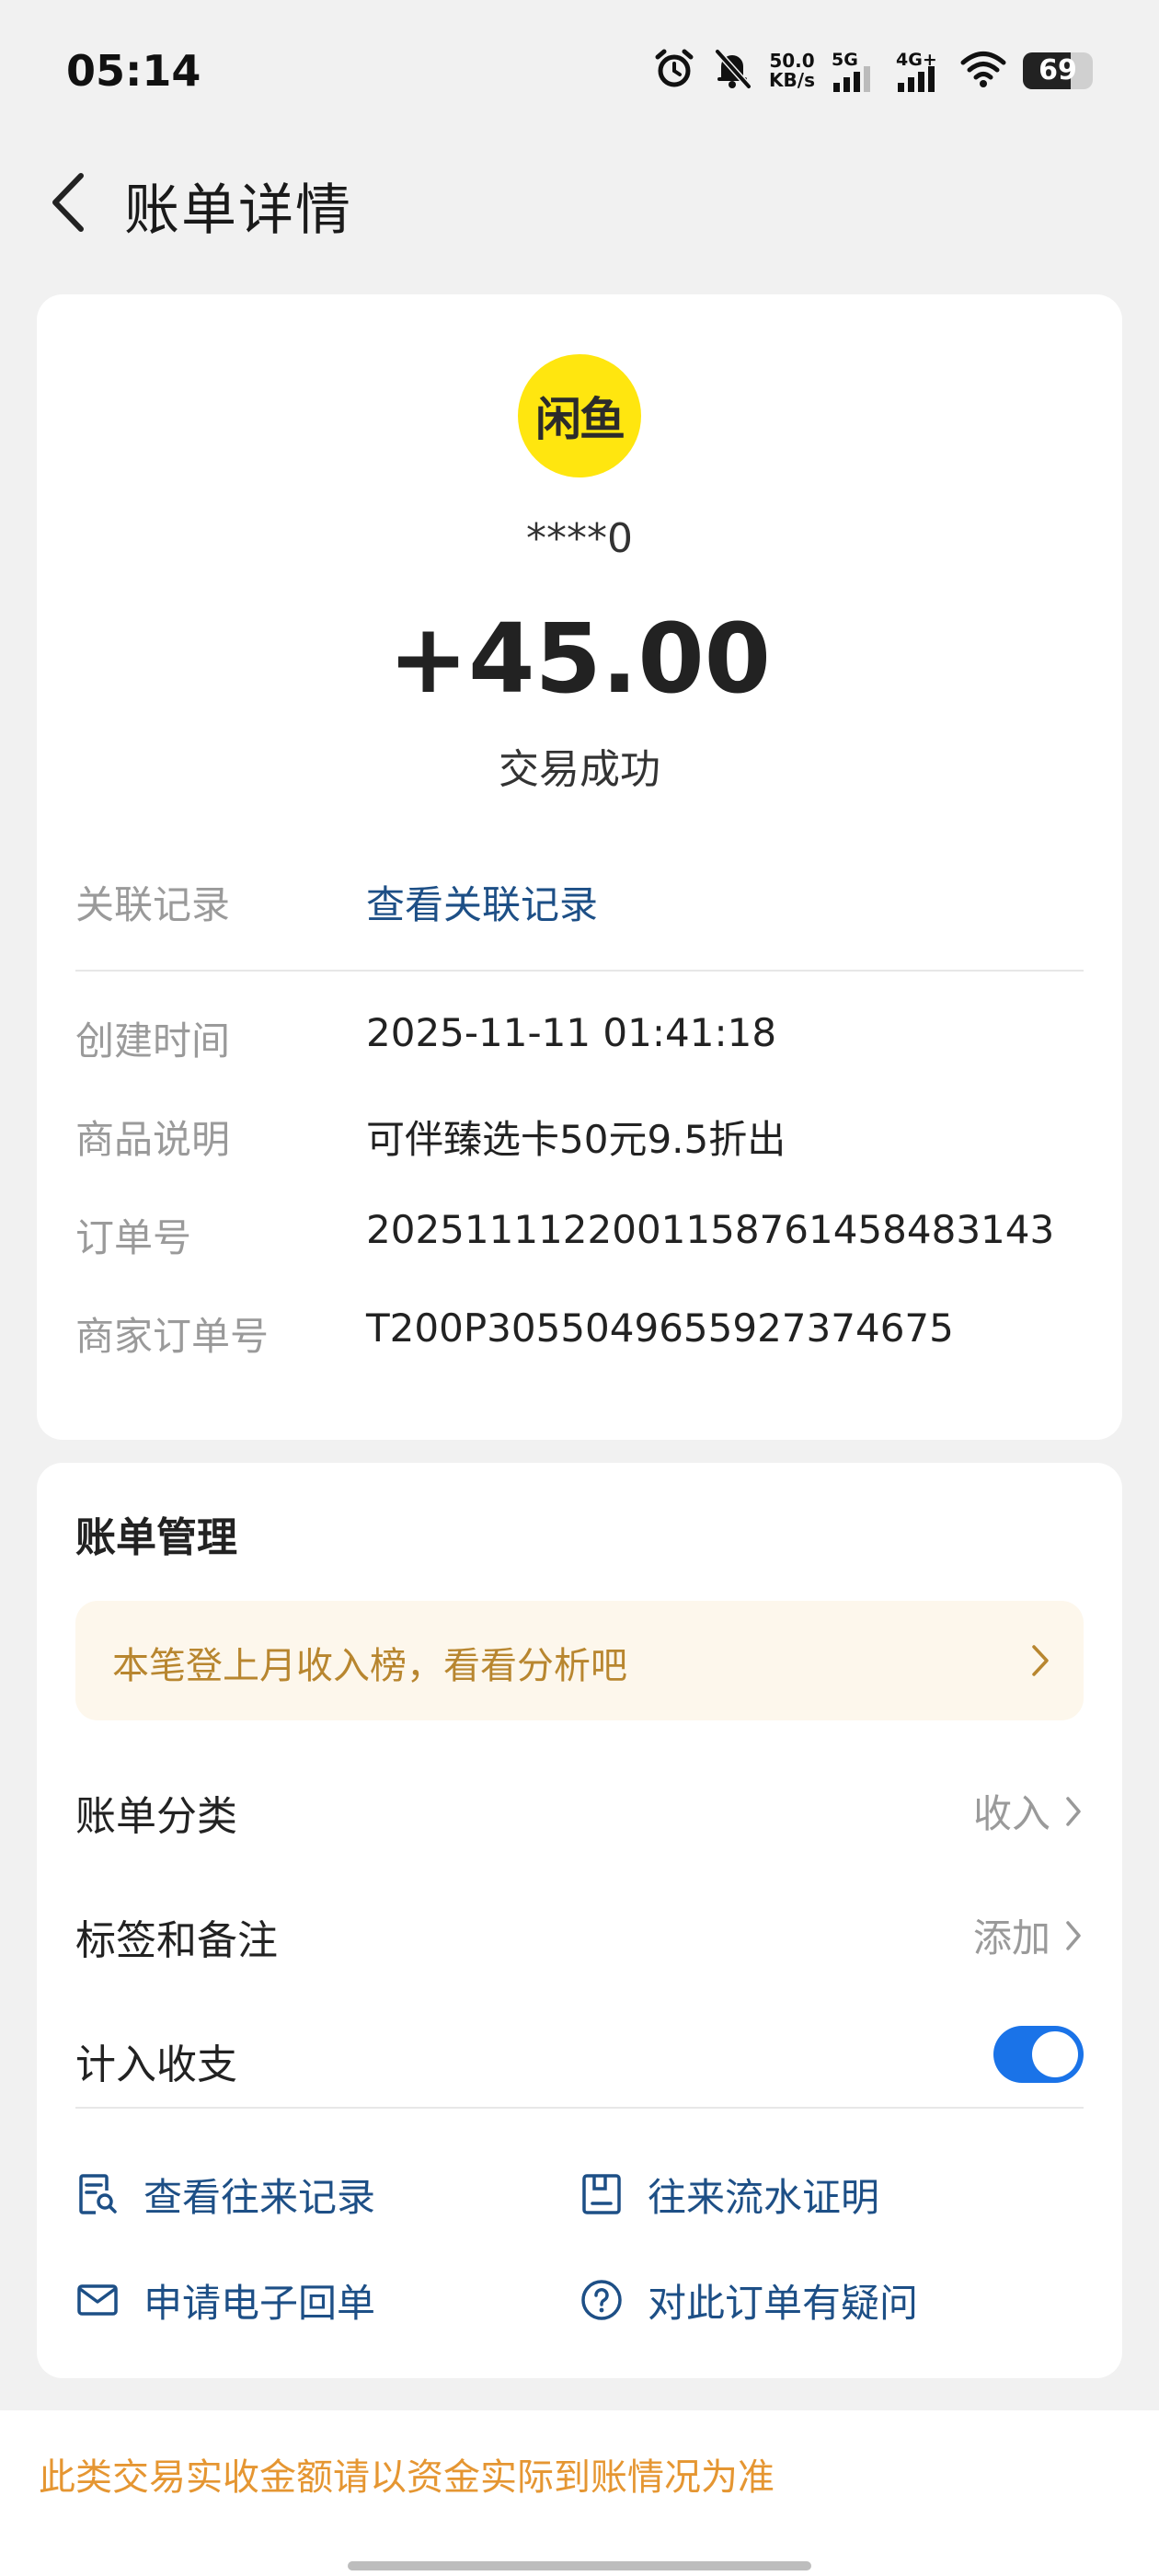 This screenshot has height=2576, width=1159. I want to click on signal-5g-icon: 5G, so click(855, 71).